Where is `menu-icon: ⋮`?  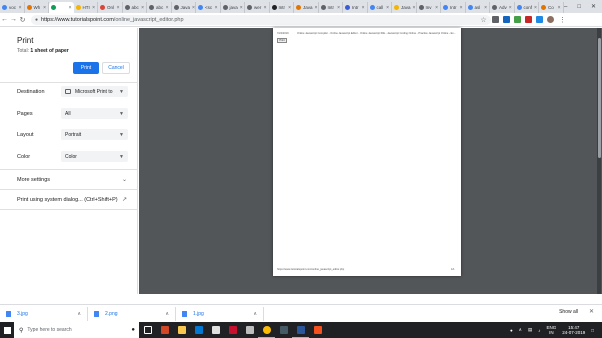
menu-icon: ⋮ is located at coordinates (562, 20).